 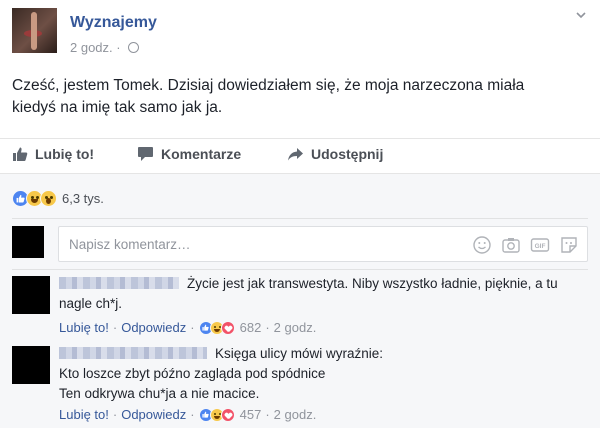 What do you see at coordinates (113, 23) in the screenshot?
I see `page-name-link: Wyznajemy` at bounding box center [113, 23].